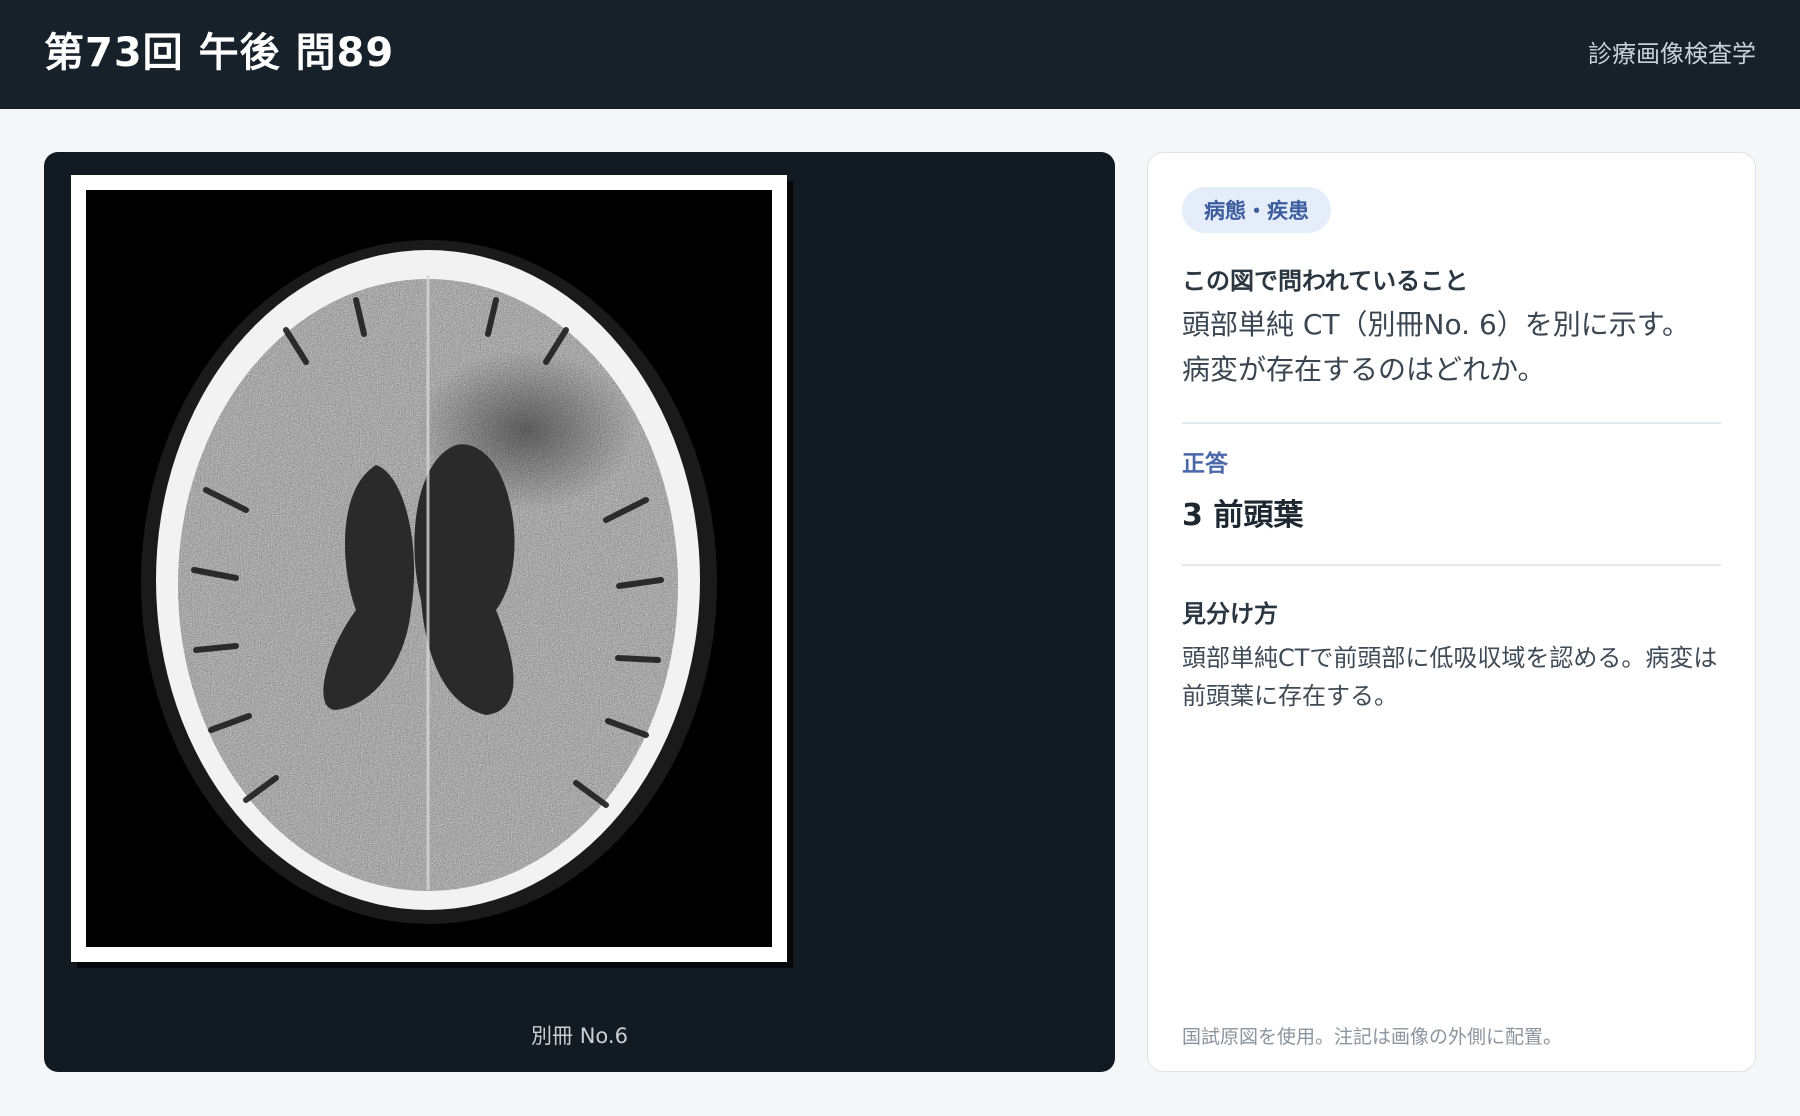  Describe the element at coordinates (1205, 464) in the screenshot. I see `answer-label: 正答` at that location.